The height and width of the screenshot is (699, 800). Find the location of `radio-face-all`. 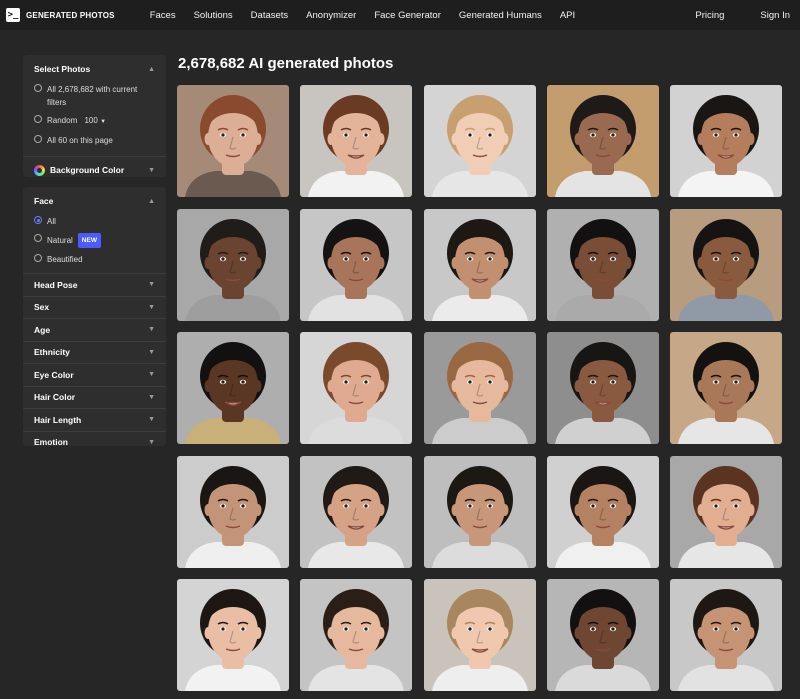

radio-face-all is located at coordinates (38, 220).